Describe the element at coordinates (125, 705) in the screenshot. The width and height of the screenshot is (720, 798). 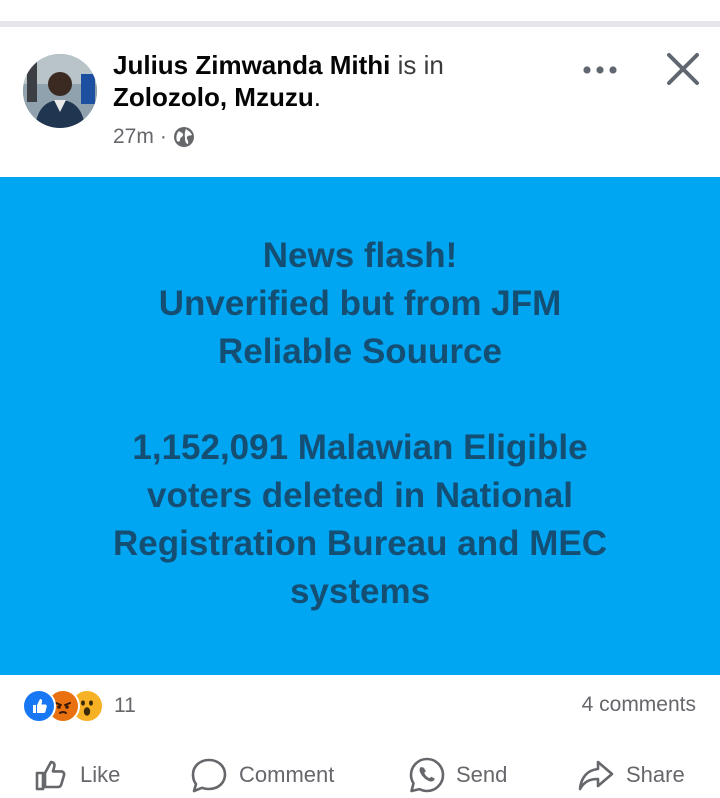
I see `reaction-count: 11` at that location.